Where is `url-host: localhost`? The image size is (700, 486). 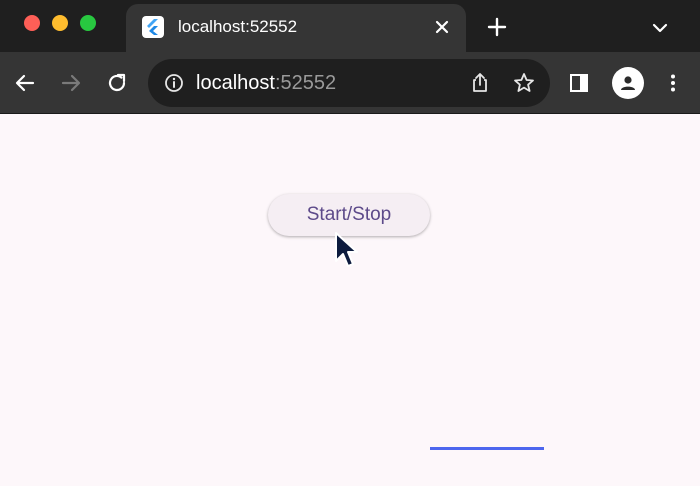 url-host: localhost is located at coordinates (235, 83).